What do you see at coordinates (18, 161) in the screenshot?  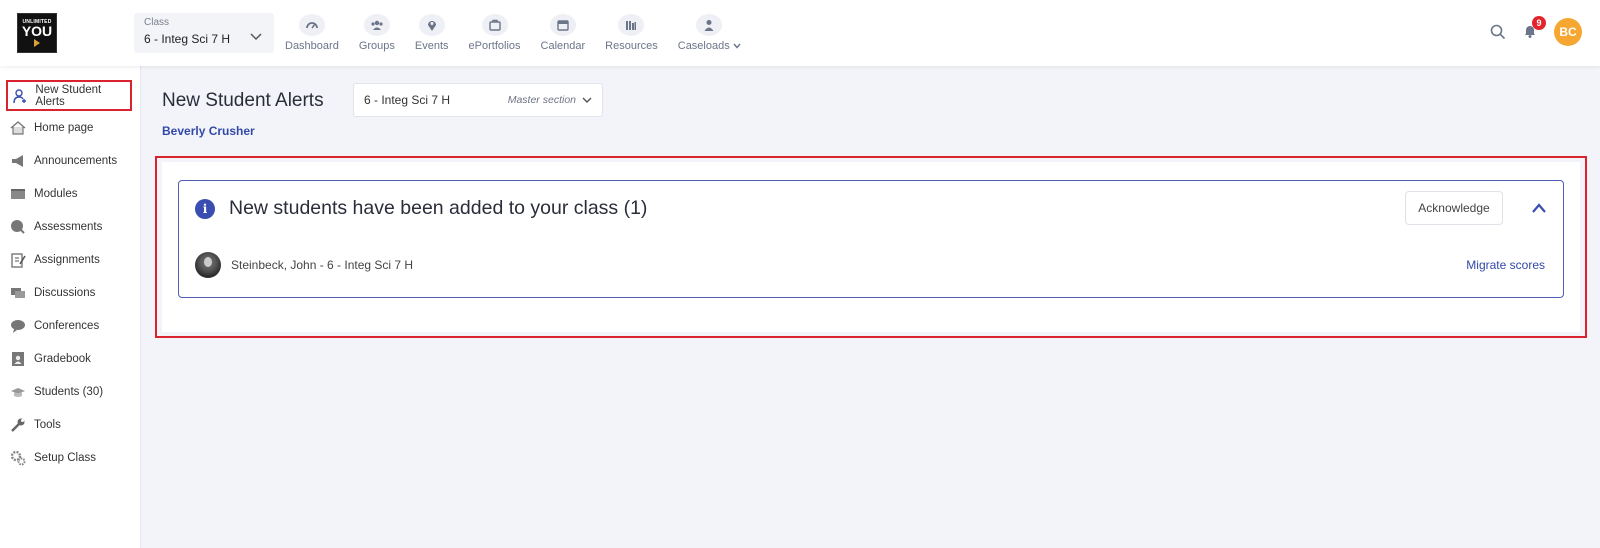 I see `megaphone-icon` at bounding box center [18, 161].